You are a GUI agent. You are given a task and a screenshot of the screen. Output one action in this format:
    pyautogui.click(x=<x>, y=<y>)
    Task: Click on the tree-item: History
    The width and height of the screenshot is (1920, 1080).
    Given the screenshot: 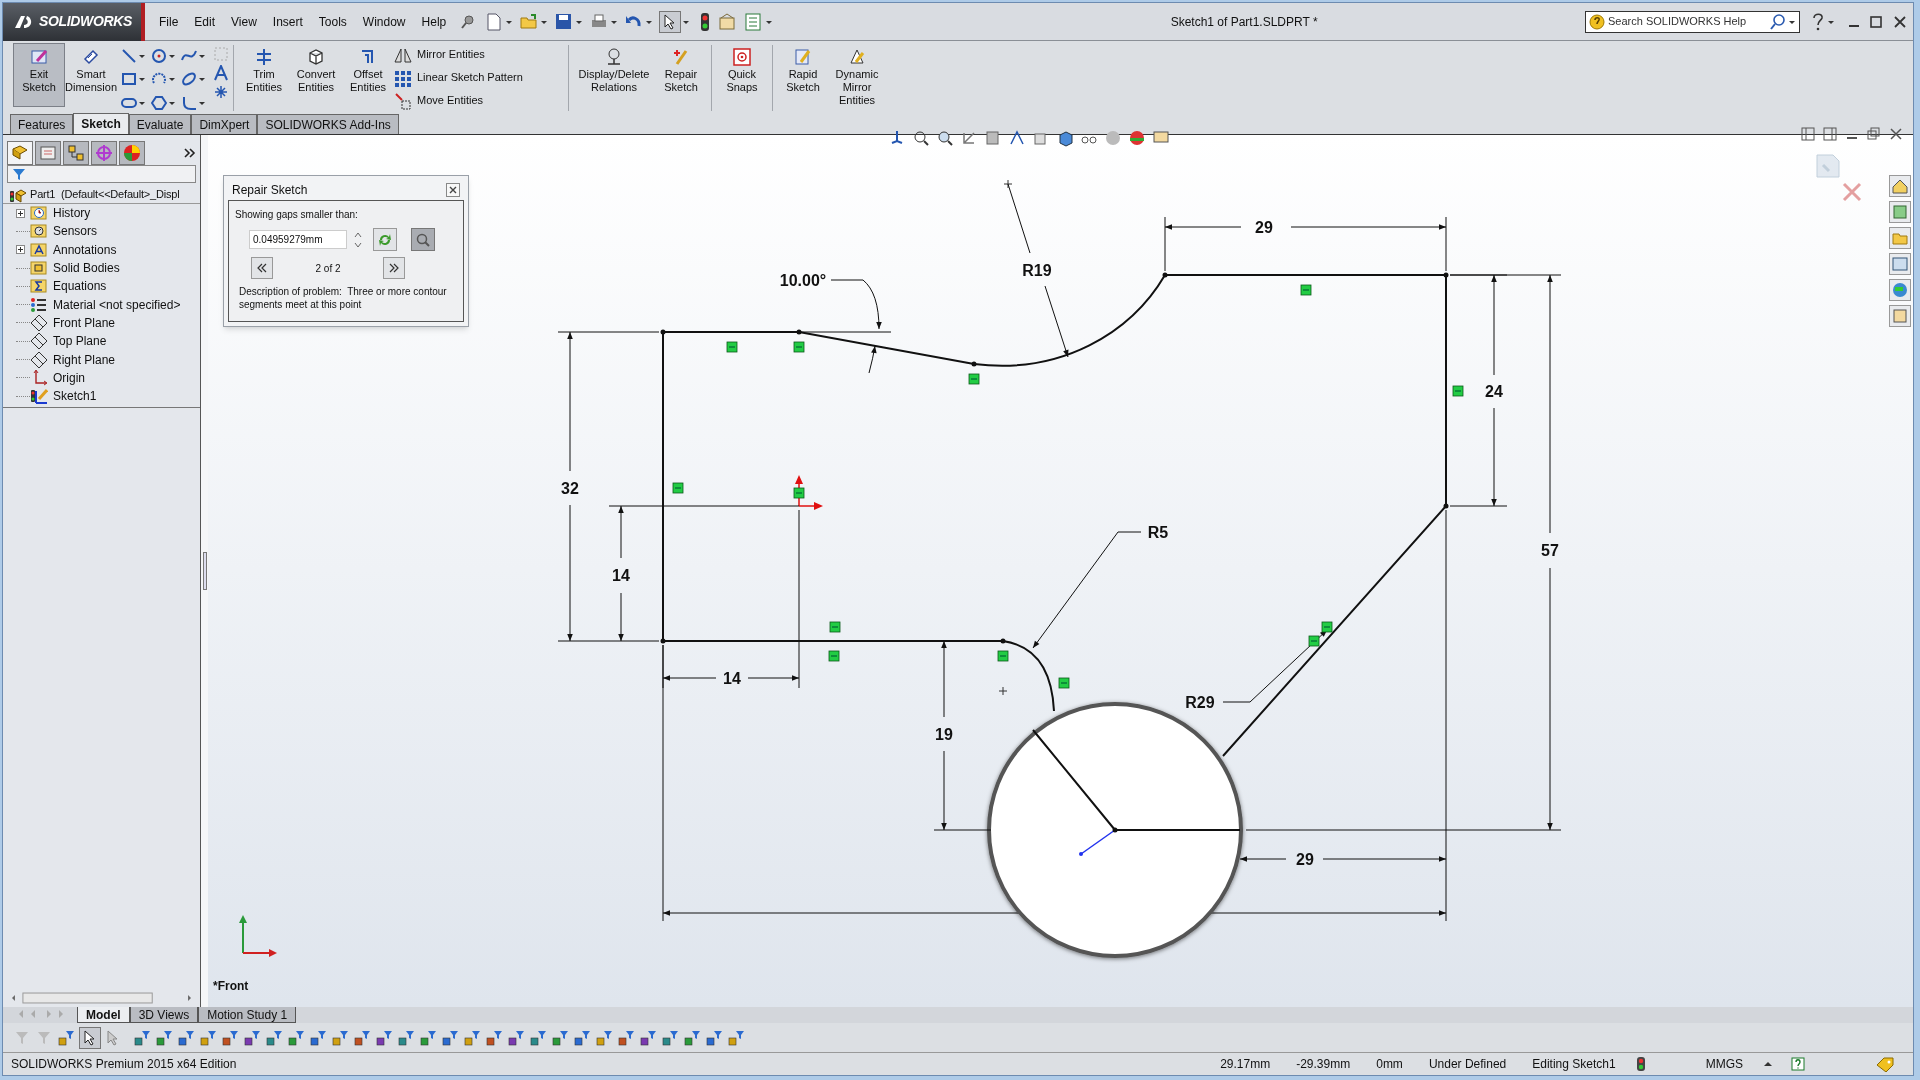 What is the action you would take?
    pyautogui.click(x=72, y=213)
    